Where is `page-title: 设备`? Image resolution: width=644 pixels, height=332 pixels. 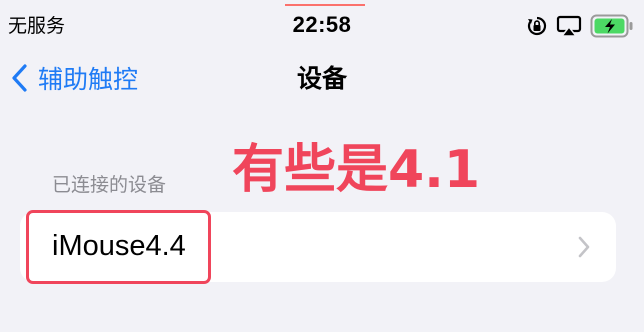
page-title: 设备 is located at coordinates (321, 78).